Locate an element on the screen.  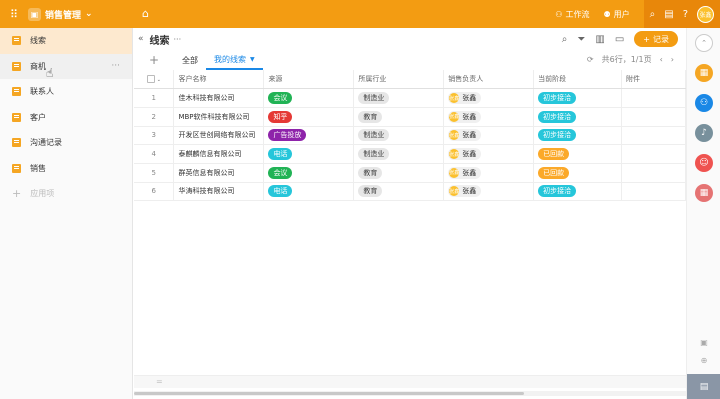
column-header: 来源 is located at coordinates (309, 80).